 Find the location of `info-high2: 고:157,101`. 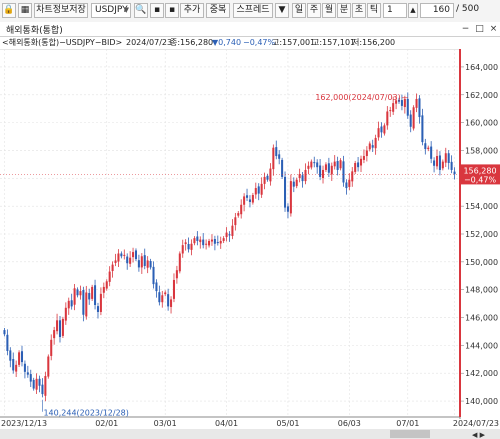

info-high2: 고:157,101 is located at coordinates (334, 42).